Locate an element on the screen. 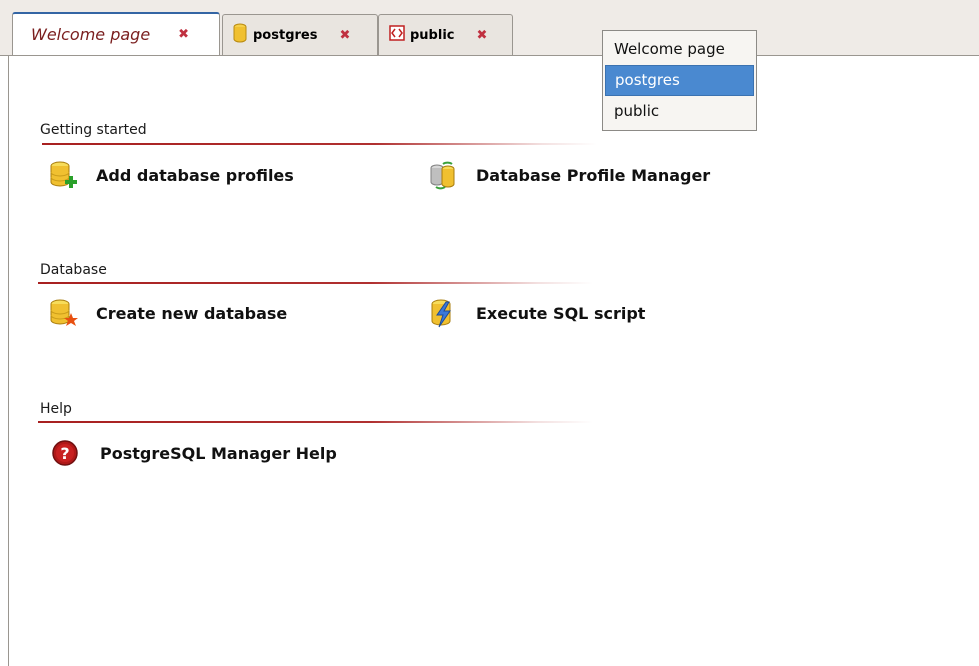  tab-bar-divider is located at coordinates (489, 55).